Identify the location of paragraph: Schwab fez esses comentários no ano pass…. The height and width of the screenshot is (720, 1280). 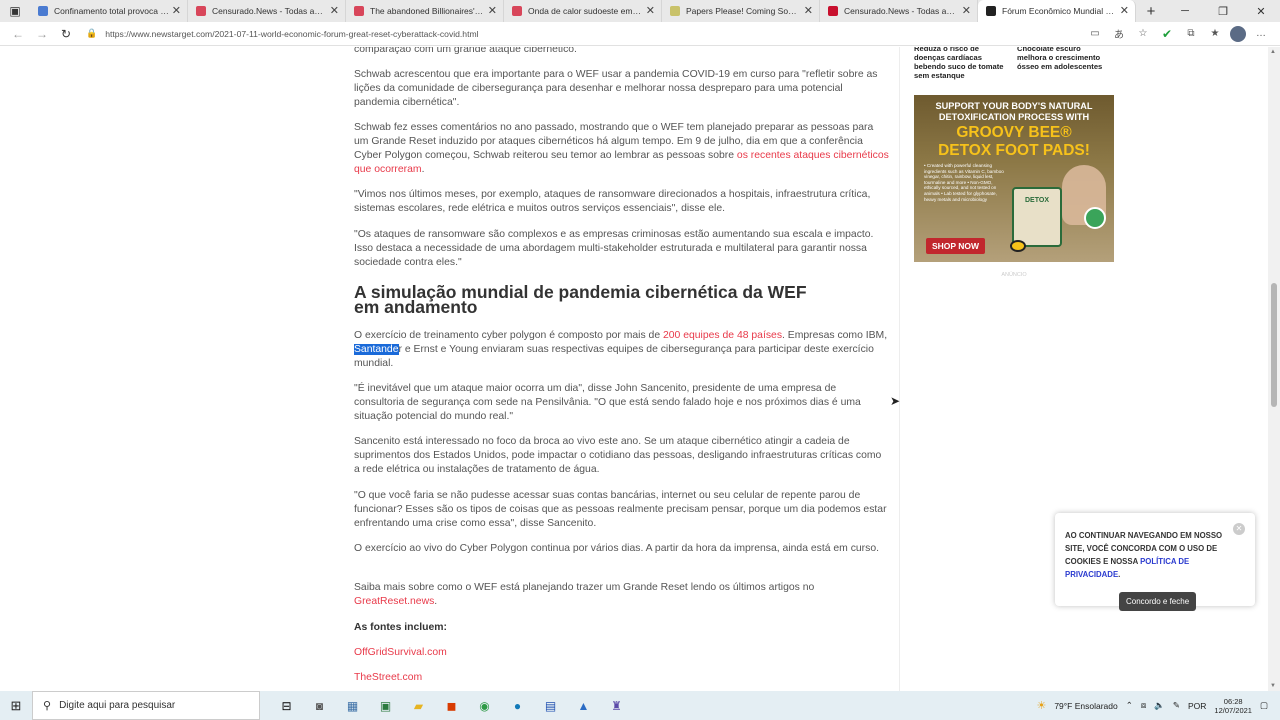
(621, 149).